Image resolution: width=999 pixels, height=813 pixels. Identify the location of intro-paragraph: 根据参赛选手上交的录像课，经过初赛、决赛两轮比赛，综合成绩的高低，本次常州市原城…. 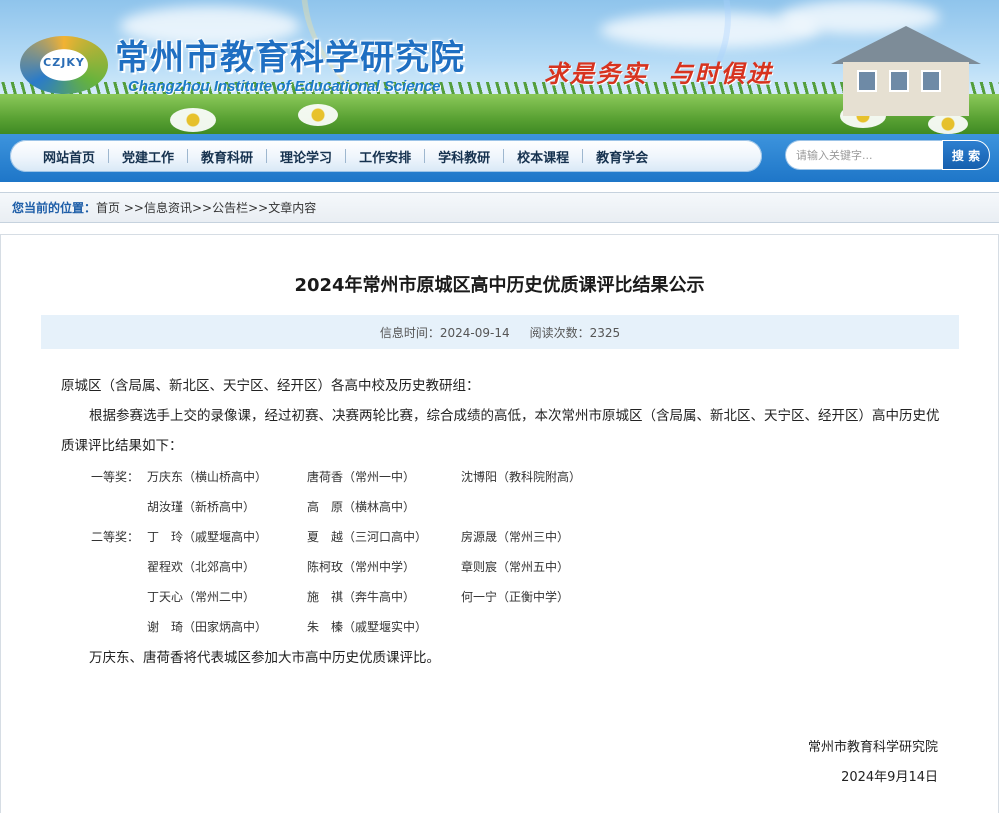
(500, 431).